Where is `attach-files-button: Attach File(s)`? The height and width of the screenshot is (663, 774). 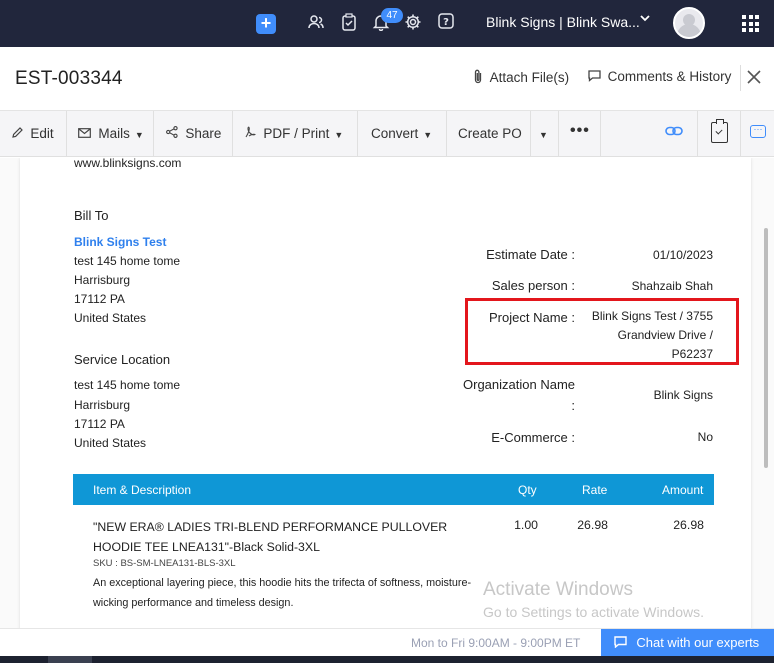 attach-files-button: Attach File(s) is located at coordinates (521, 77).